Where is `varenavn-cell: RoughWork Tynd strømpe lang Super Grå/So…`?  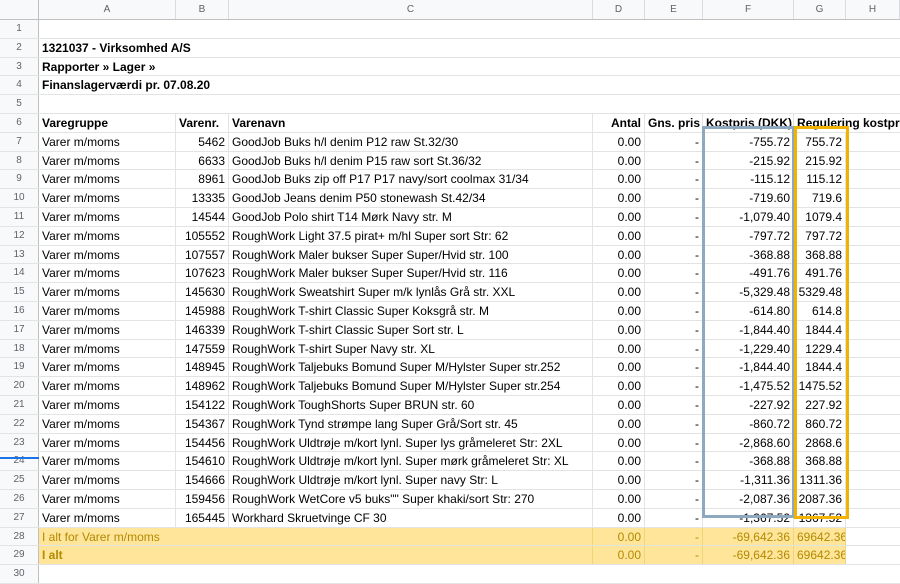 varenavn-cell: RoughWork Tynd strømpe lang Super Grå/So… is located at coordinates (411, 423).